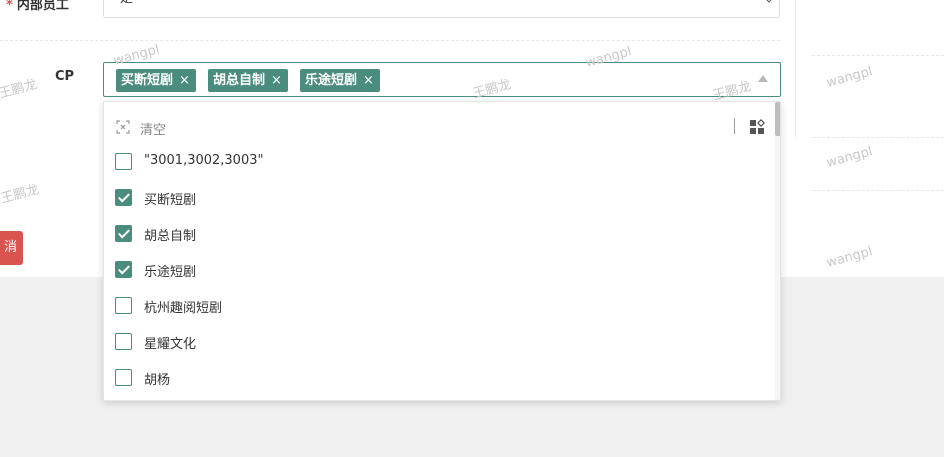 This screenshot has height=457, width=944. I want to click on cp-tag: 买断短剧 ×, so click(156, 80).